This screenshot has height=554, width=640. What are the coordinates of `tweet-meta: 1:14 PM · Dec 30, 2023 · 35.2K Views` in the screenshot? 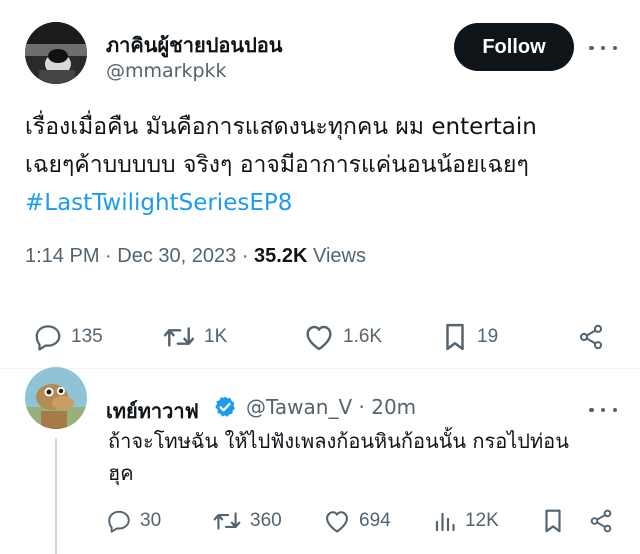 It's located at (195, 256).